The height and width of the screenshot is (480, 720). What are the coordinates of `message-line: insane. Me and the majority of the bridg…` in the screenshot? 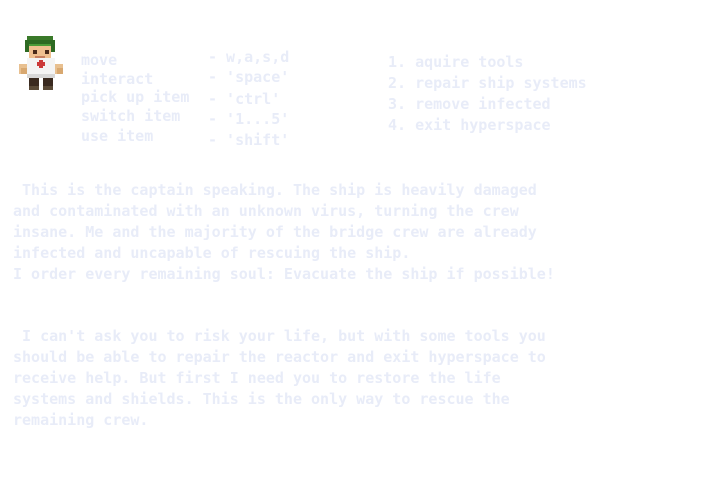 It's located at (275, 232).